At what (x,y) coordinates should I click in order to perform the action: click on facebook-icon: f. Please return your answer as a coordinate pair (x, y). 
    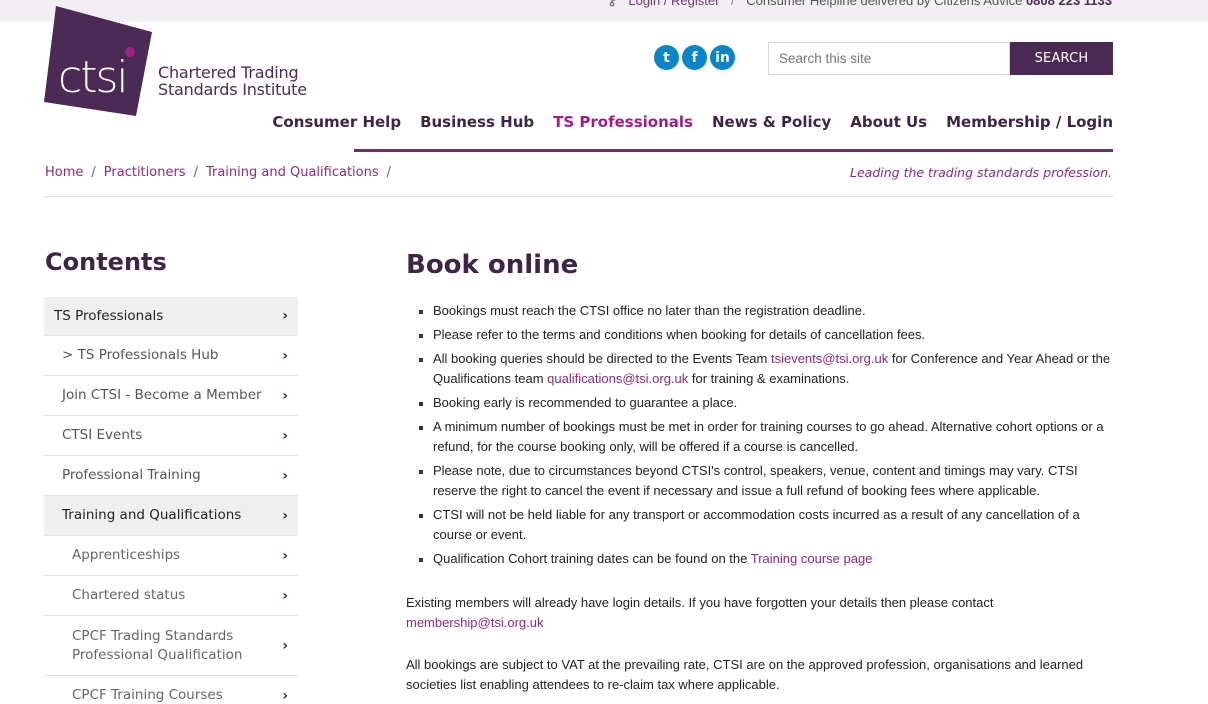
    Looking at the image, I should click on (694, 57).